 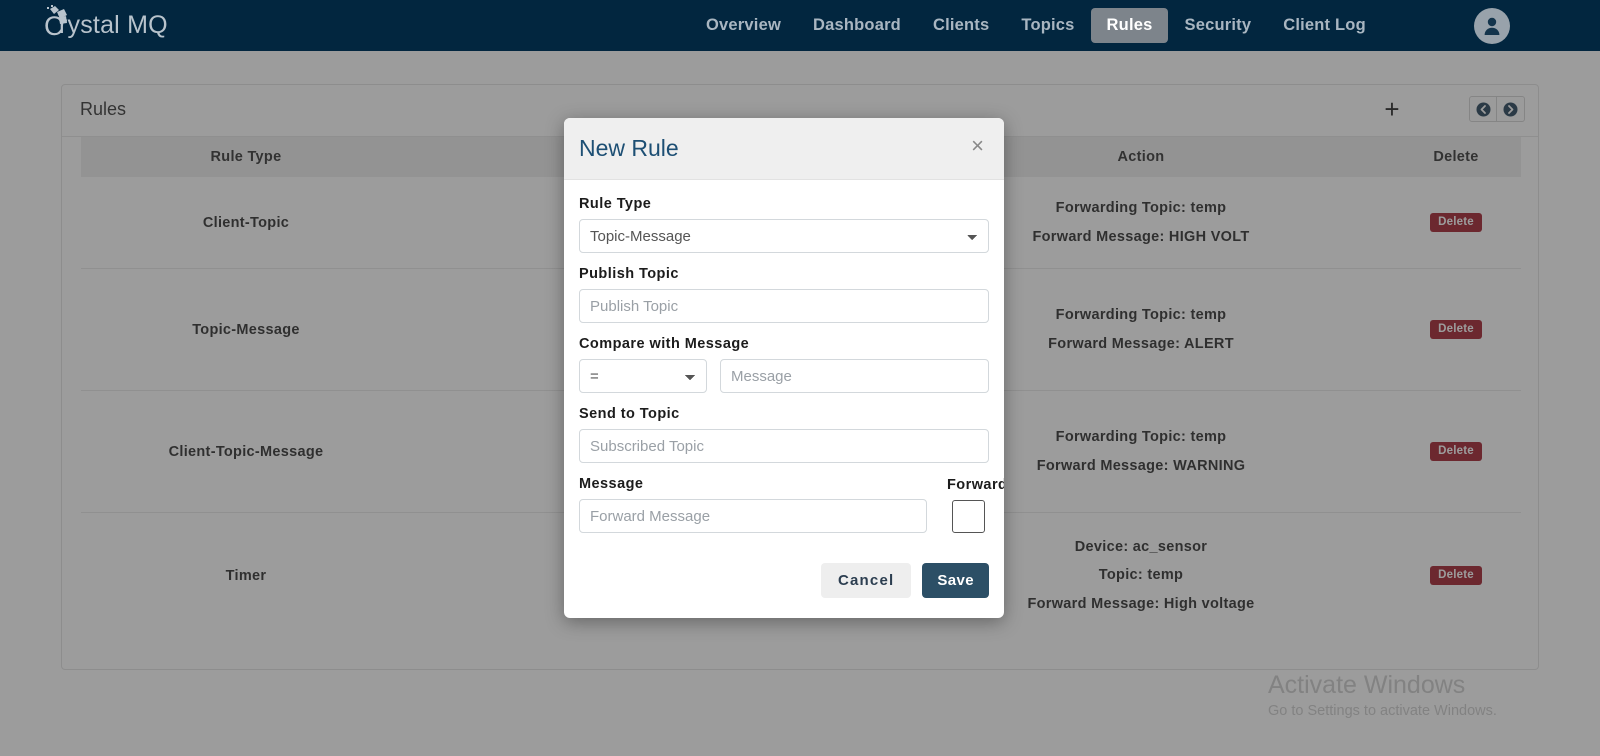 I want to click on label-forward: Forward, so click(x=975, y=485).